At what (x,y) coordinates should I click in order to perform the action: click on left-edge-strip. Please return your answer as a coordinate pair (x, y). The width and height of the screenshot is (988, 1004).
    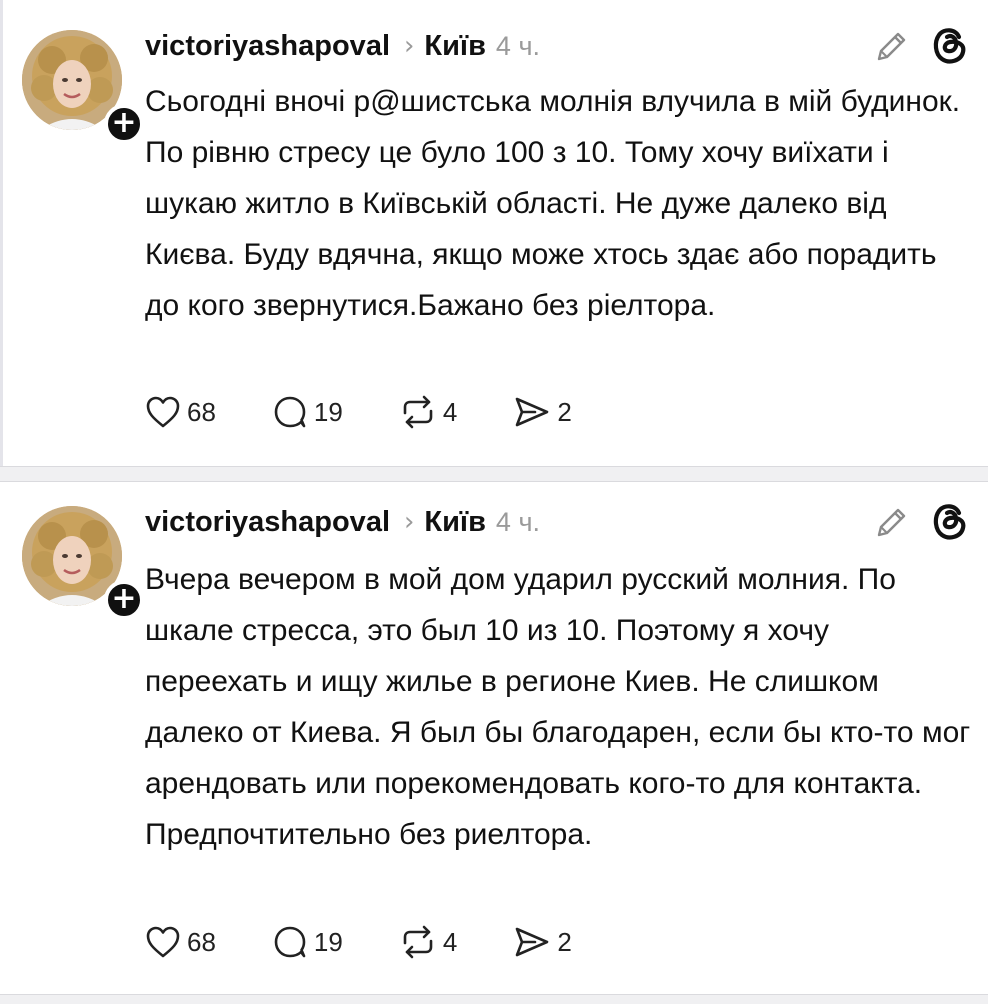
    Looking at the image, I should click on (1, 233).